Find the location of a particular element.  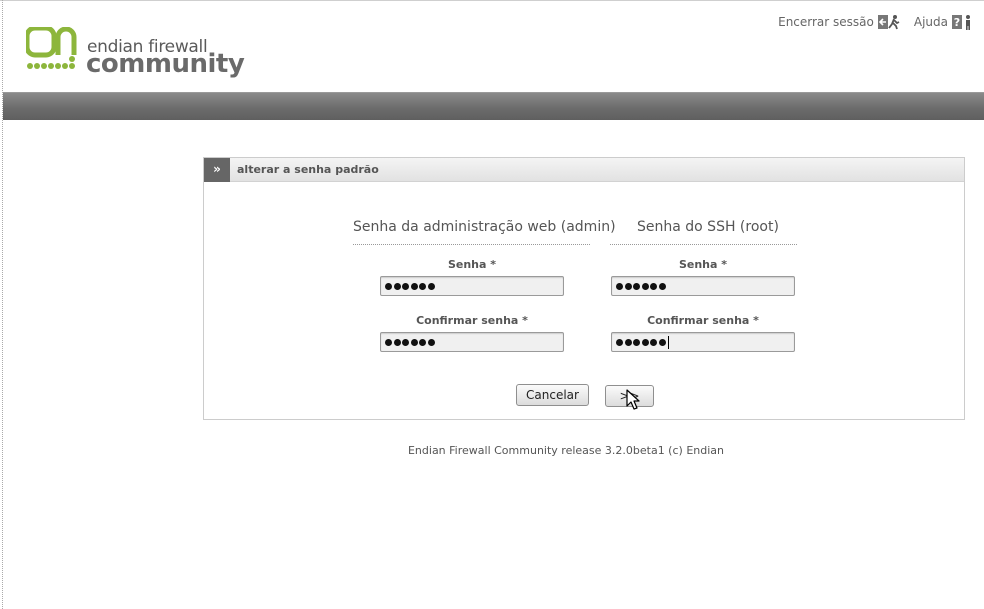

ssh-confirm-input is located at coordinates (703, 342).